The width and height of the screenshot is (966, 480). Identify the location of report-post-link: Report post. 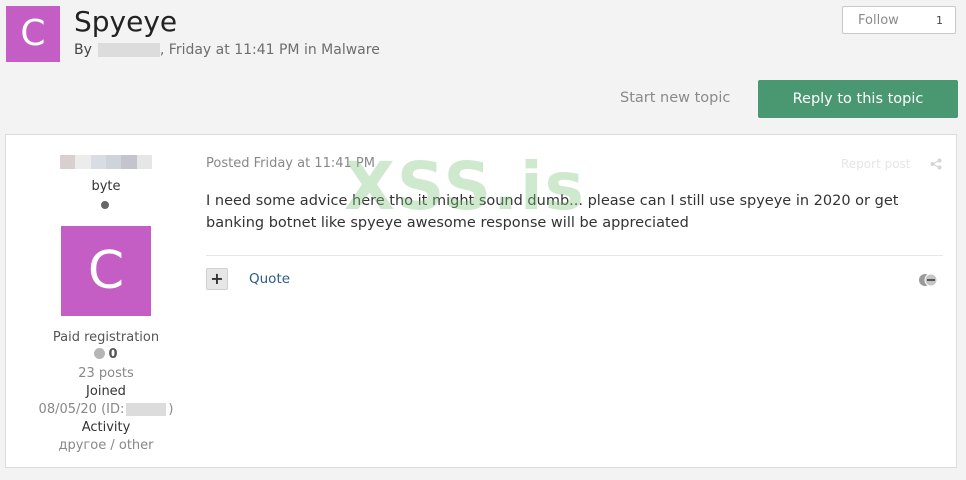
(876, 164).